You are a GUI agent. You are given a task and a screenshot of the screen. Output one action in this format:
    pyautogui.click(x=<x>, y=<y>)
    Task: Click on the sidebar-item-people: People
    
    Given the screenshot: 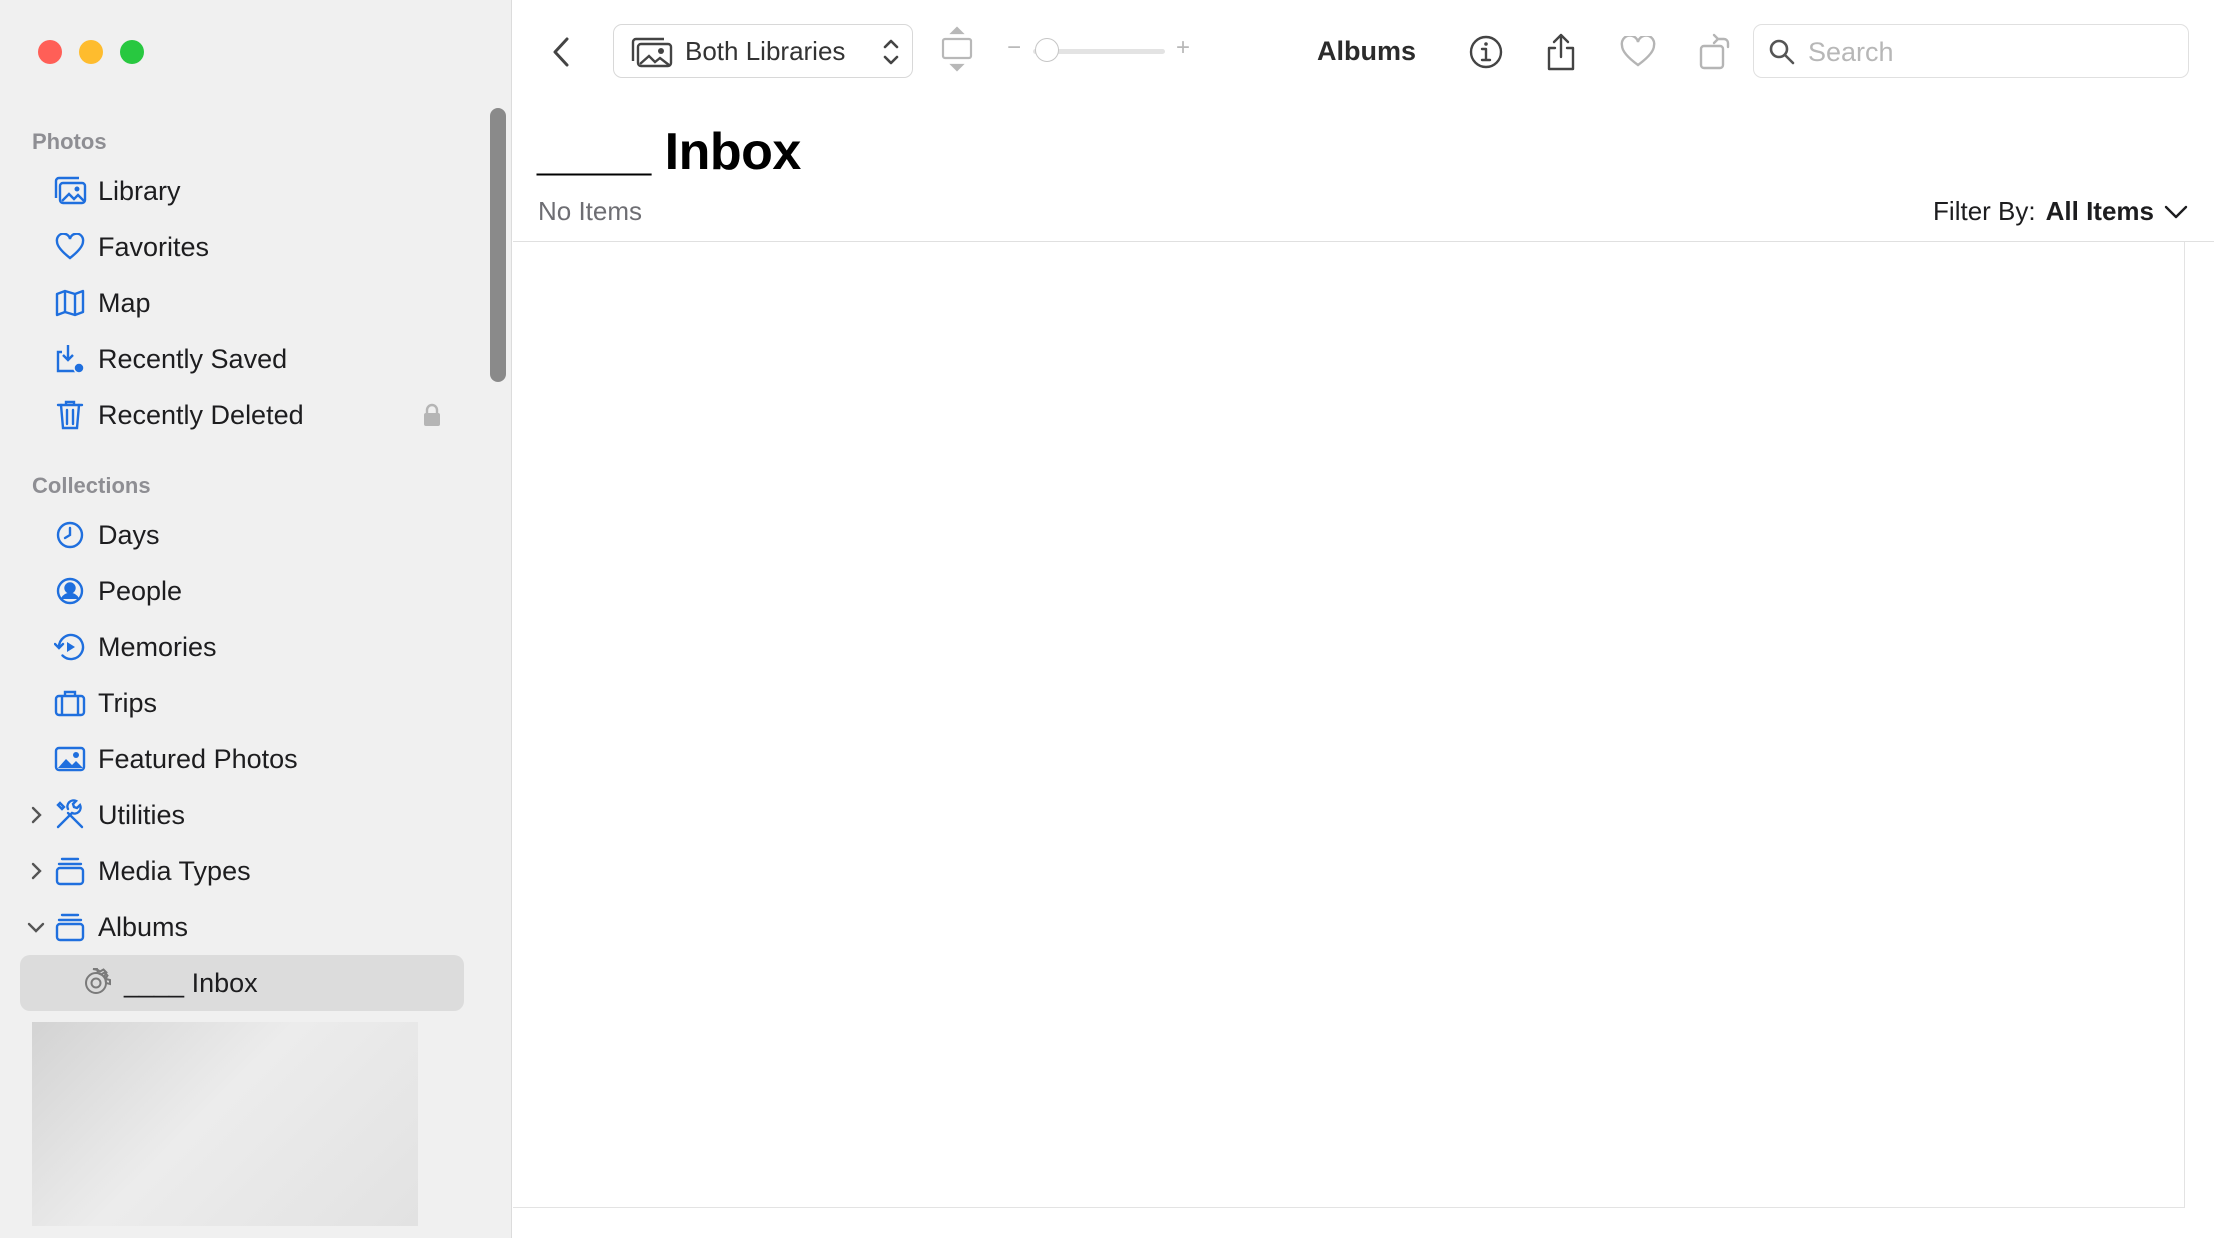 What is the action you would take?
    pyautogui.click(x=242, y=591)
    